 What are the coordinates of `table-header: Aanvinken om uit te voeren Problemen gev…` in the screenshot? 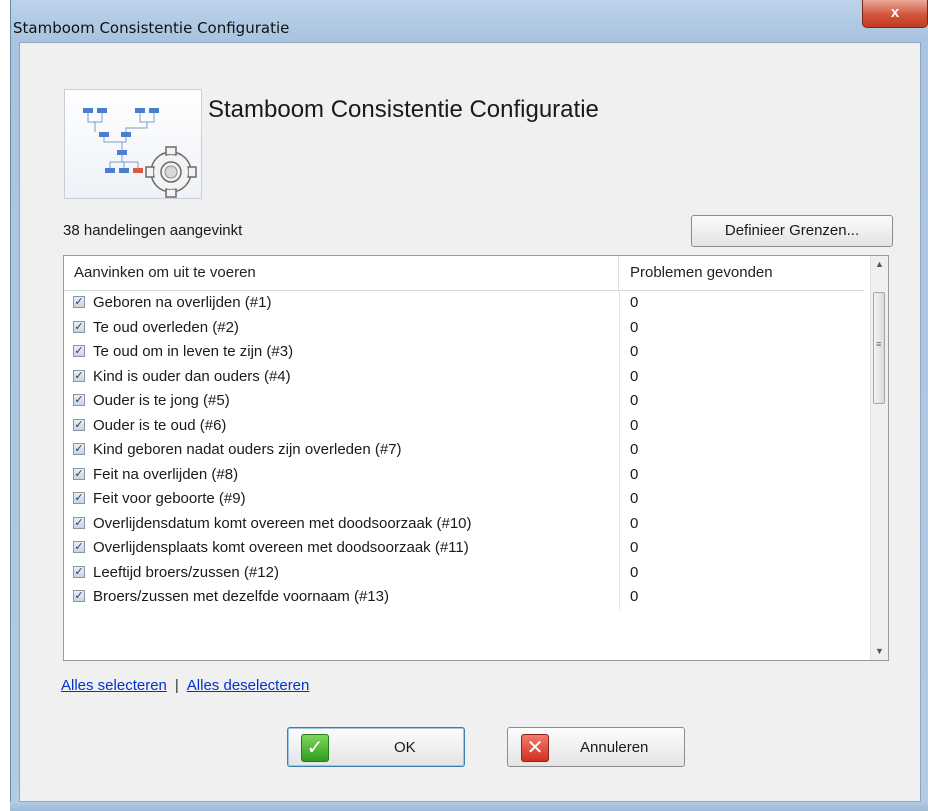 It's located at (464, 273).